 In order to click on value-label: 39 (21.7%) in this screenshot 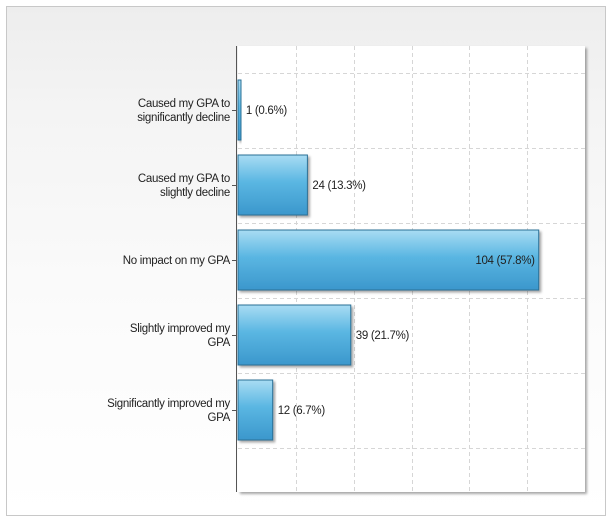, I will do `click(383, 336)`.